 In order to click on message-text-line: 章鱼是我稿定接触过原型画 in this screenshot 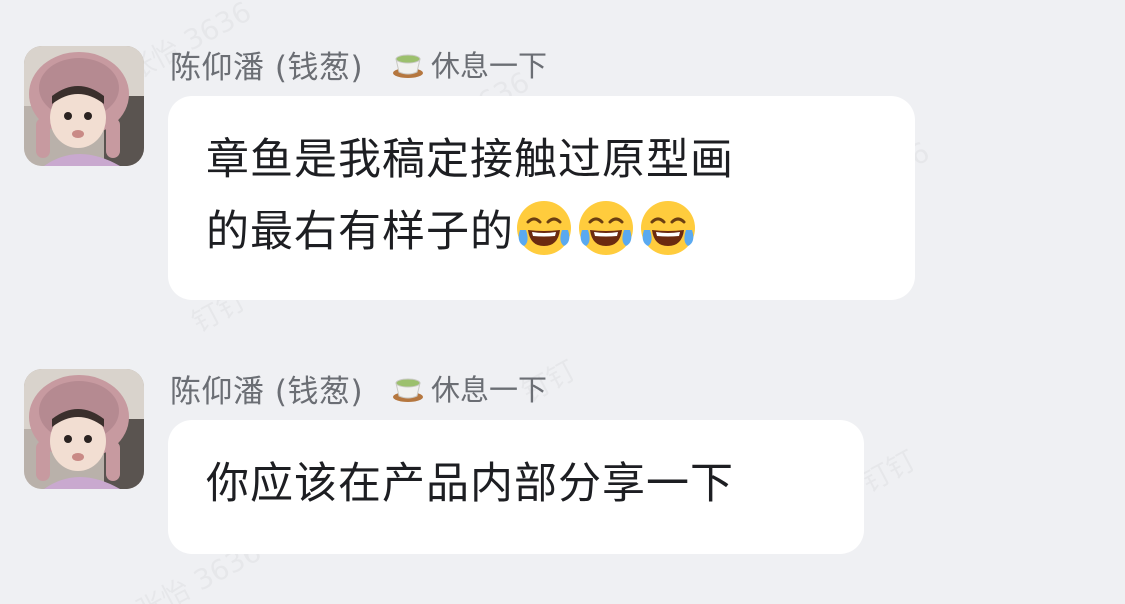, I will do `click(470, 160)`.